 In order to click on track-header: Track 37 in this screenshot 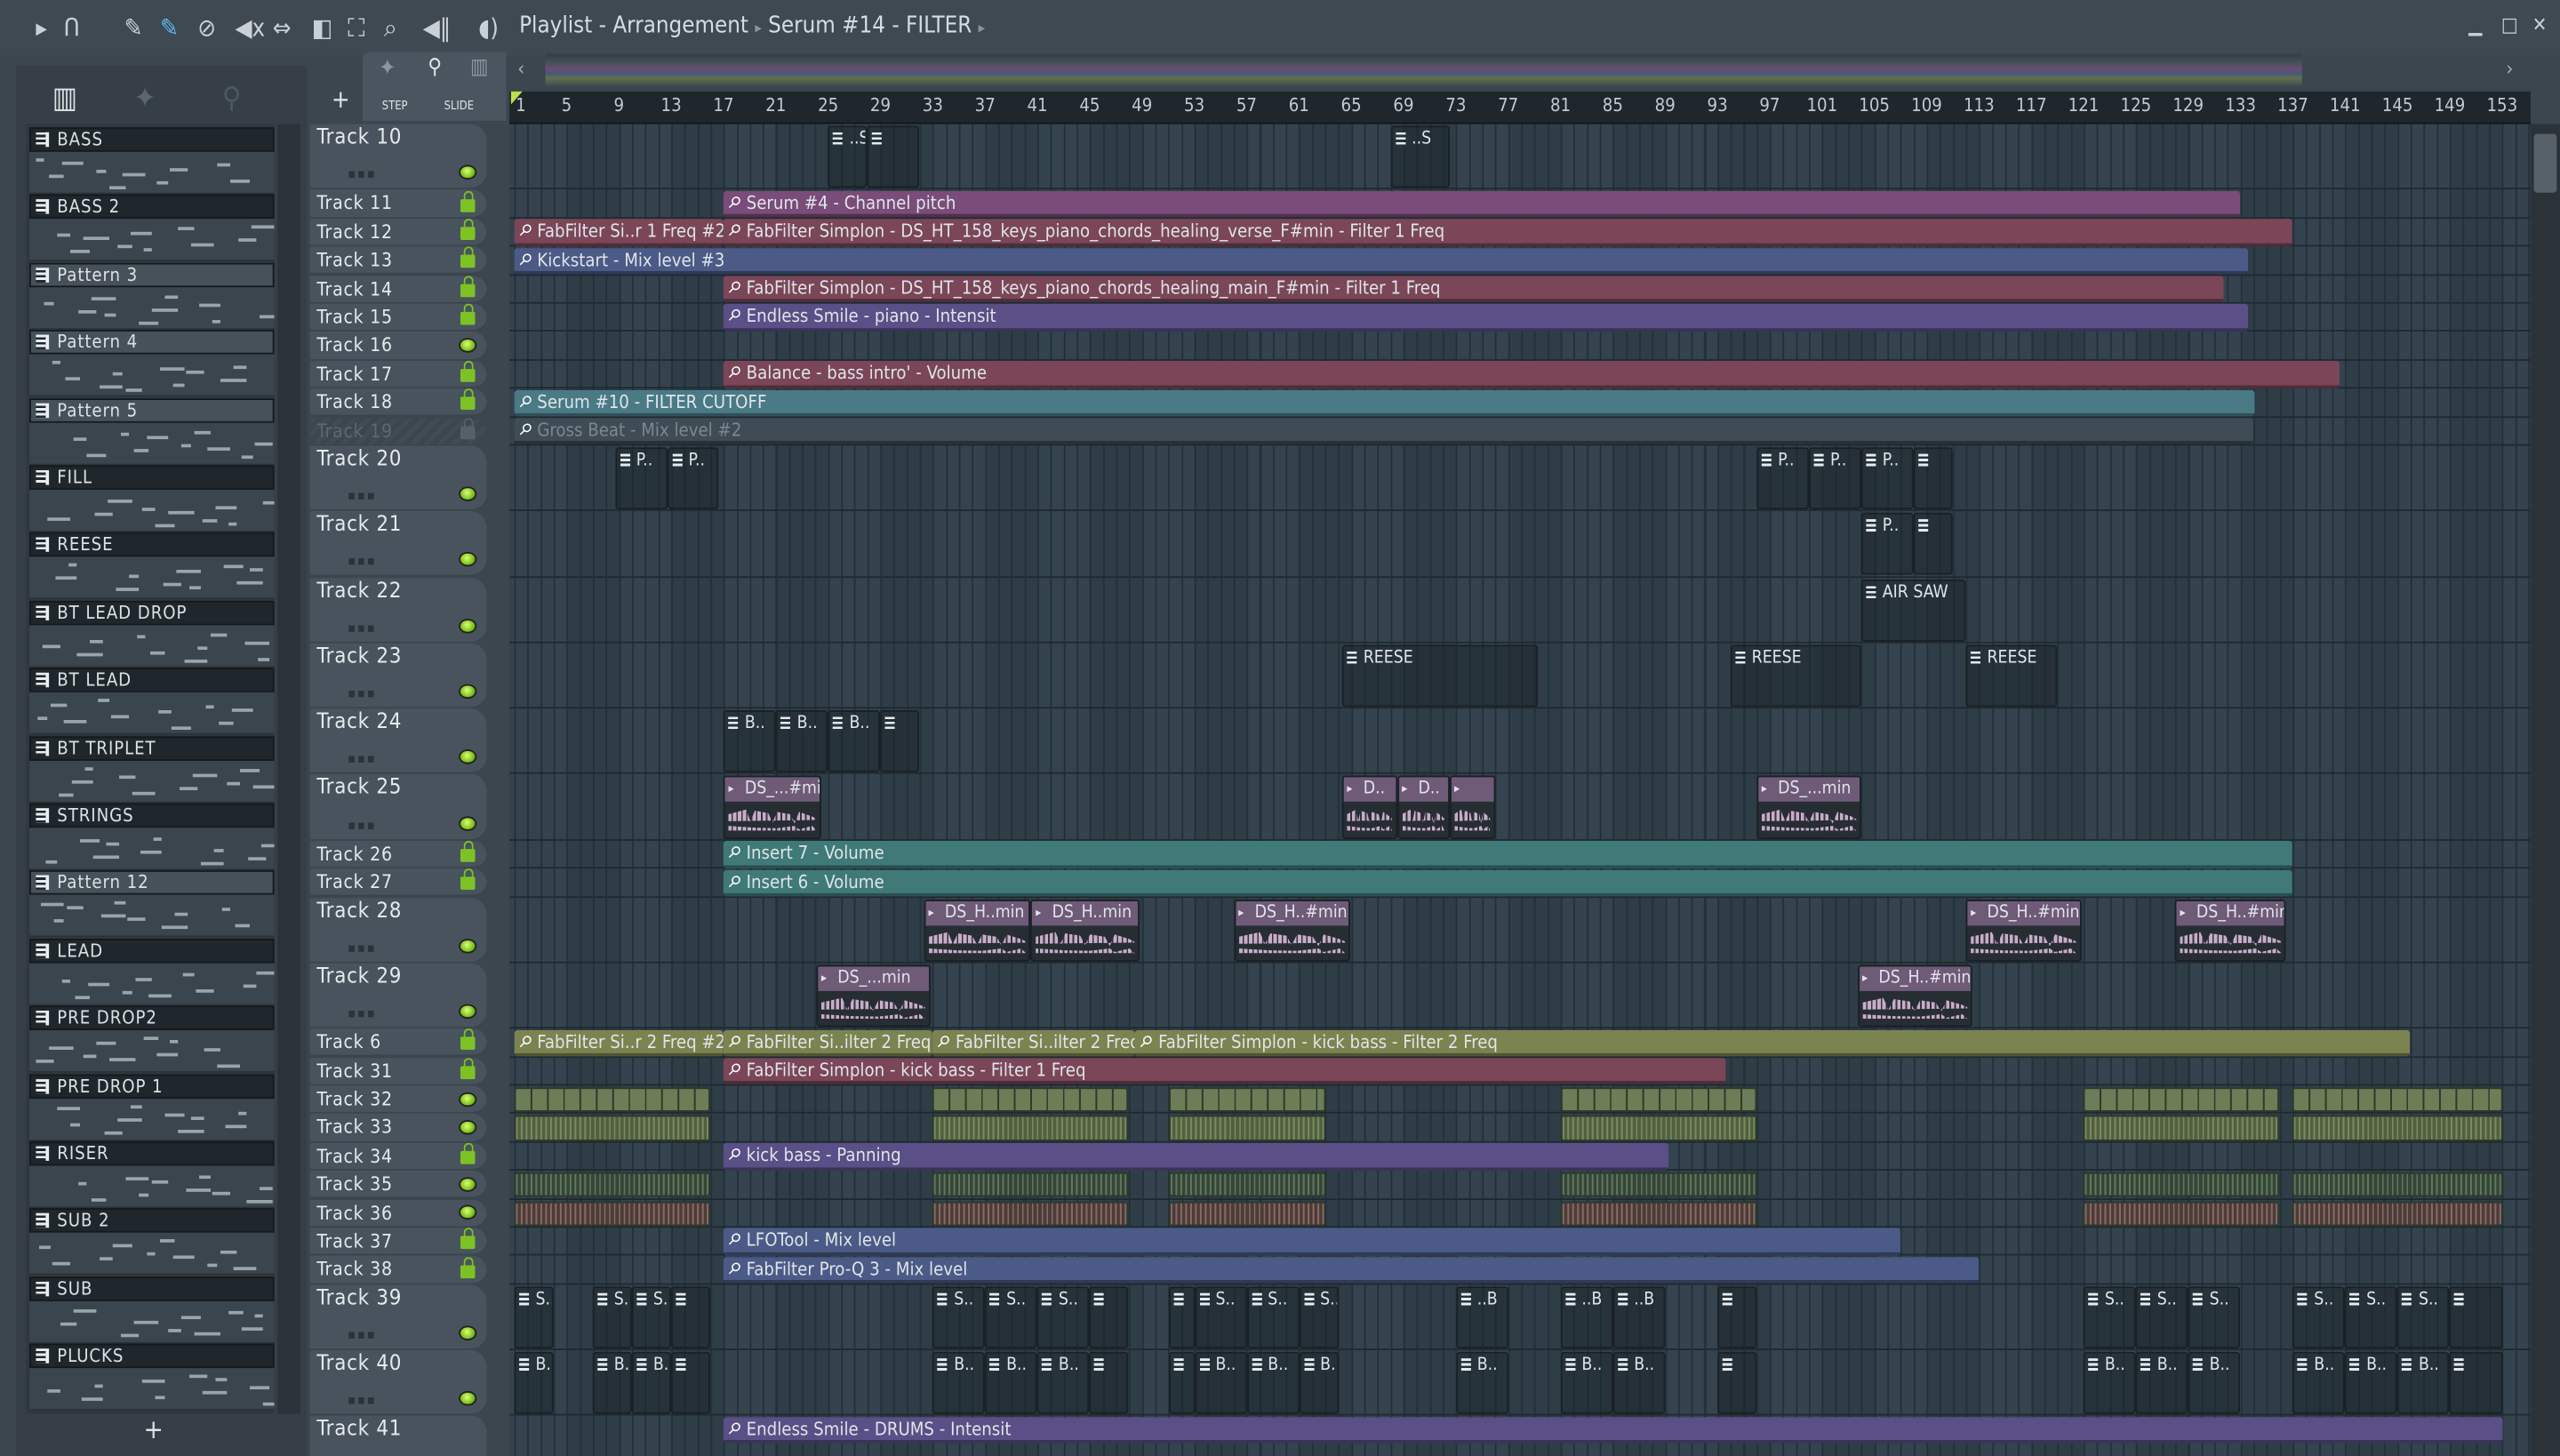, I will do `click(398, 1242)`.